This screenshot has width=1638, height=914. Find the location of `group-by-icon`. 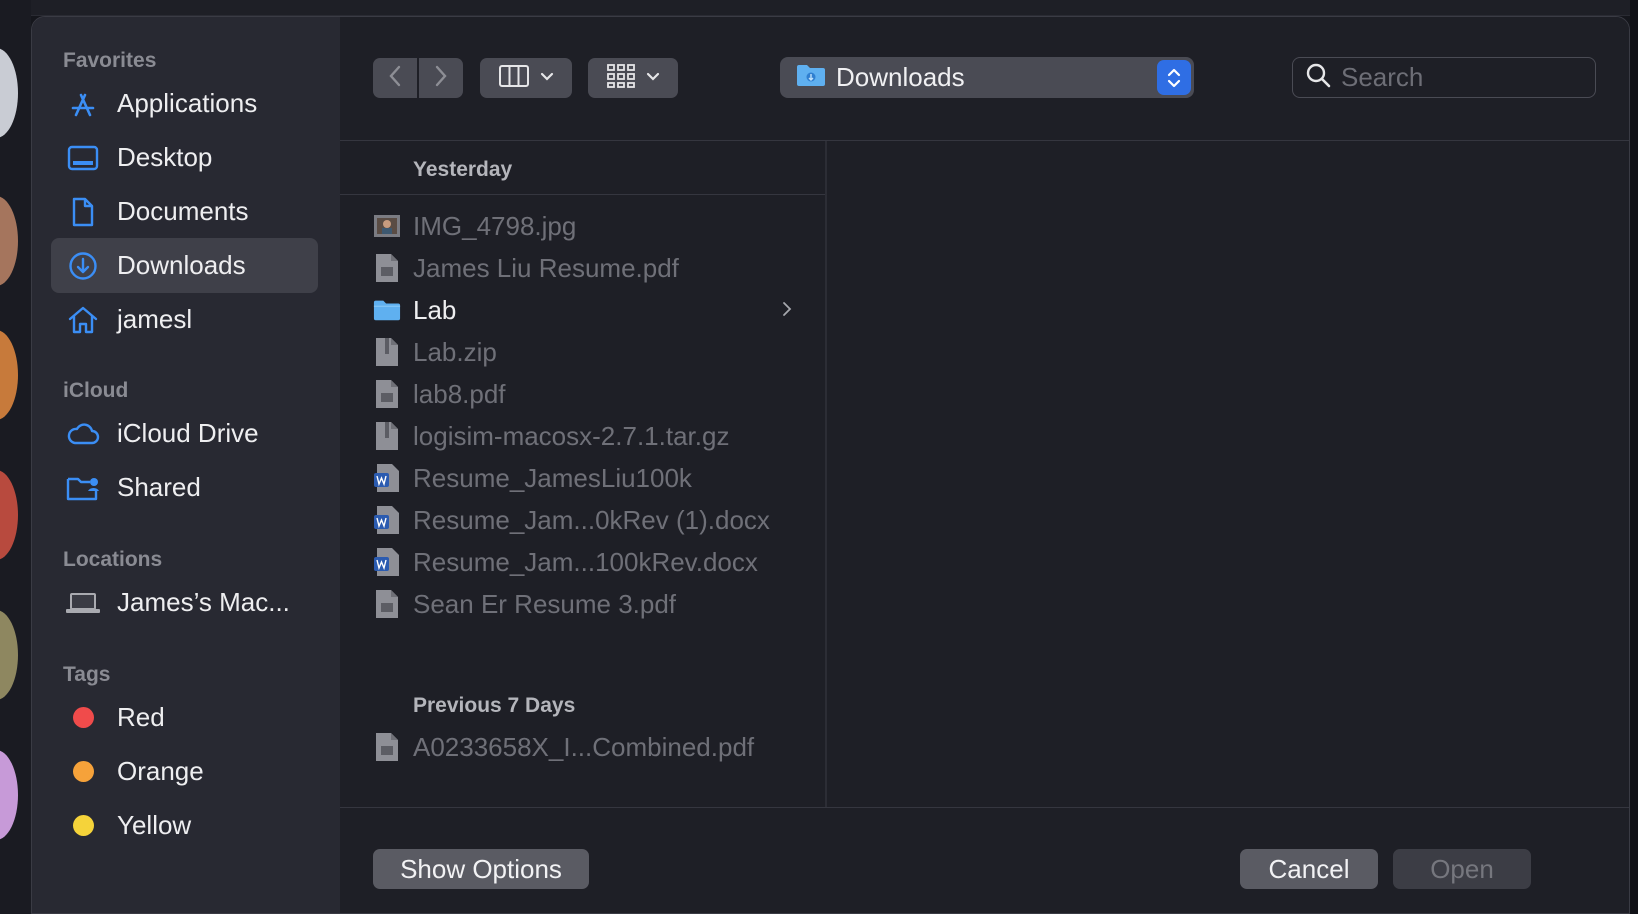

group-by-icon is located at coordinates (621, 78).